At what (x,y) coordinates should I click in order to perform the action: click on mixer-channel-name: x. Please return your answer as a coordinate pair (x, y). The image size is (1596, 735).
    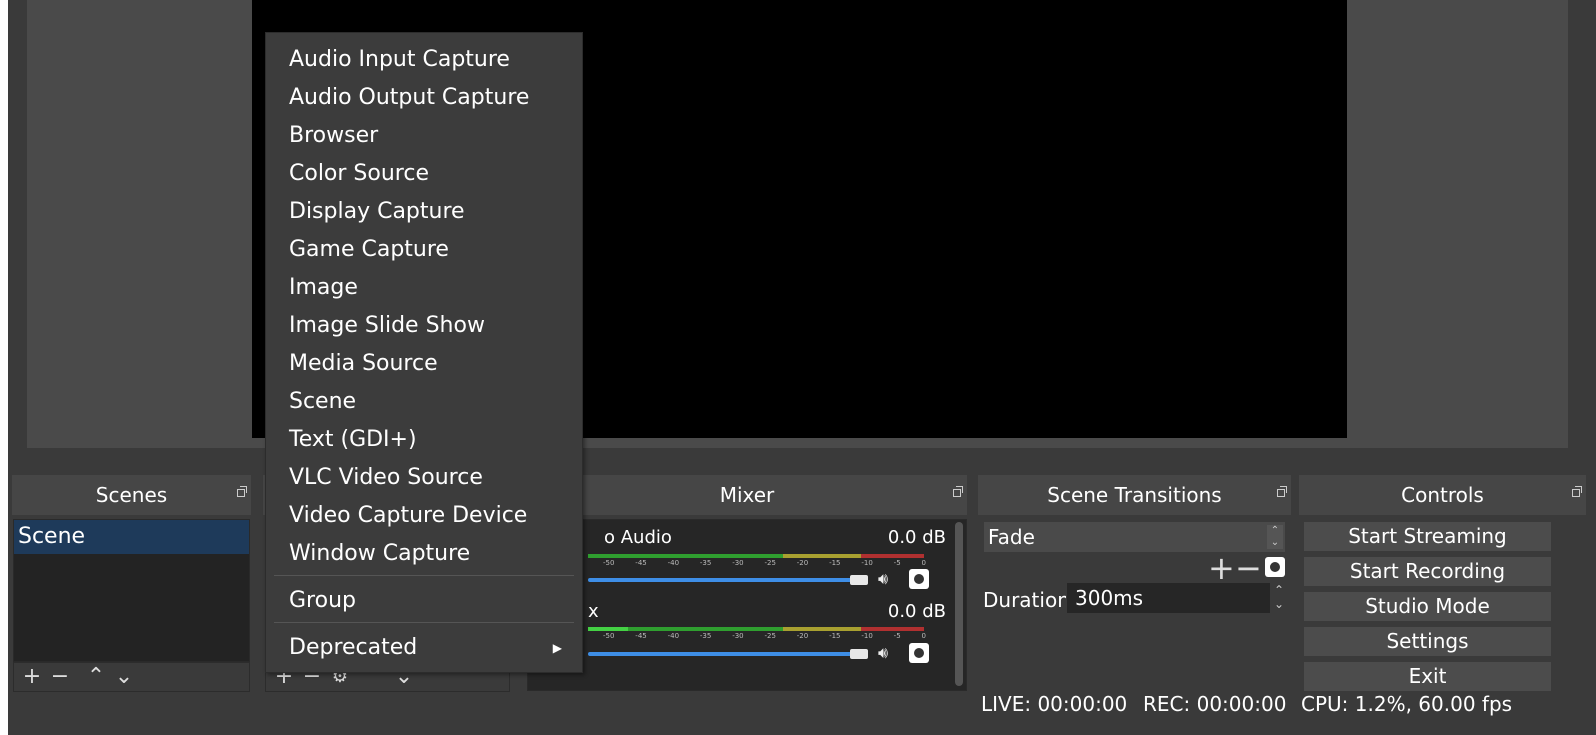
    Looking at the image, I should click on (593, 611).